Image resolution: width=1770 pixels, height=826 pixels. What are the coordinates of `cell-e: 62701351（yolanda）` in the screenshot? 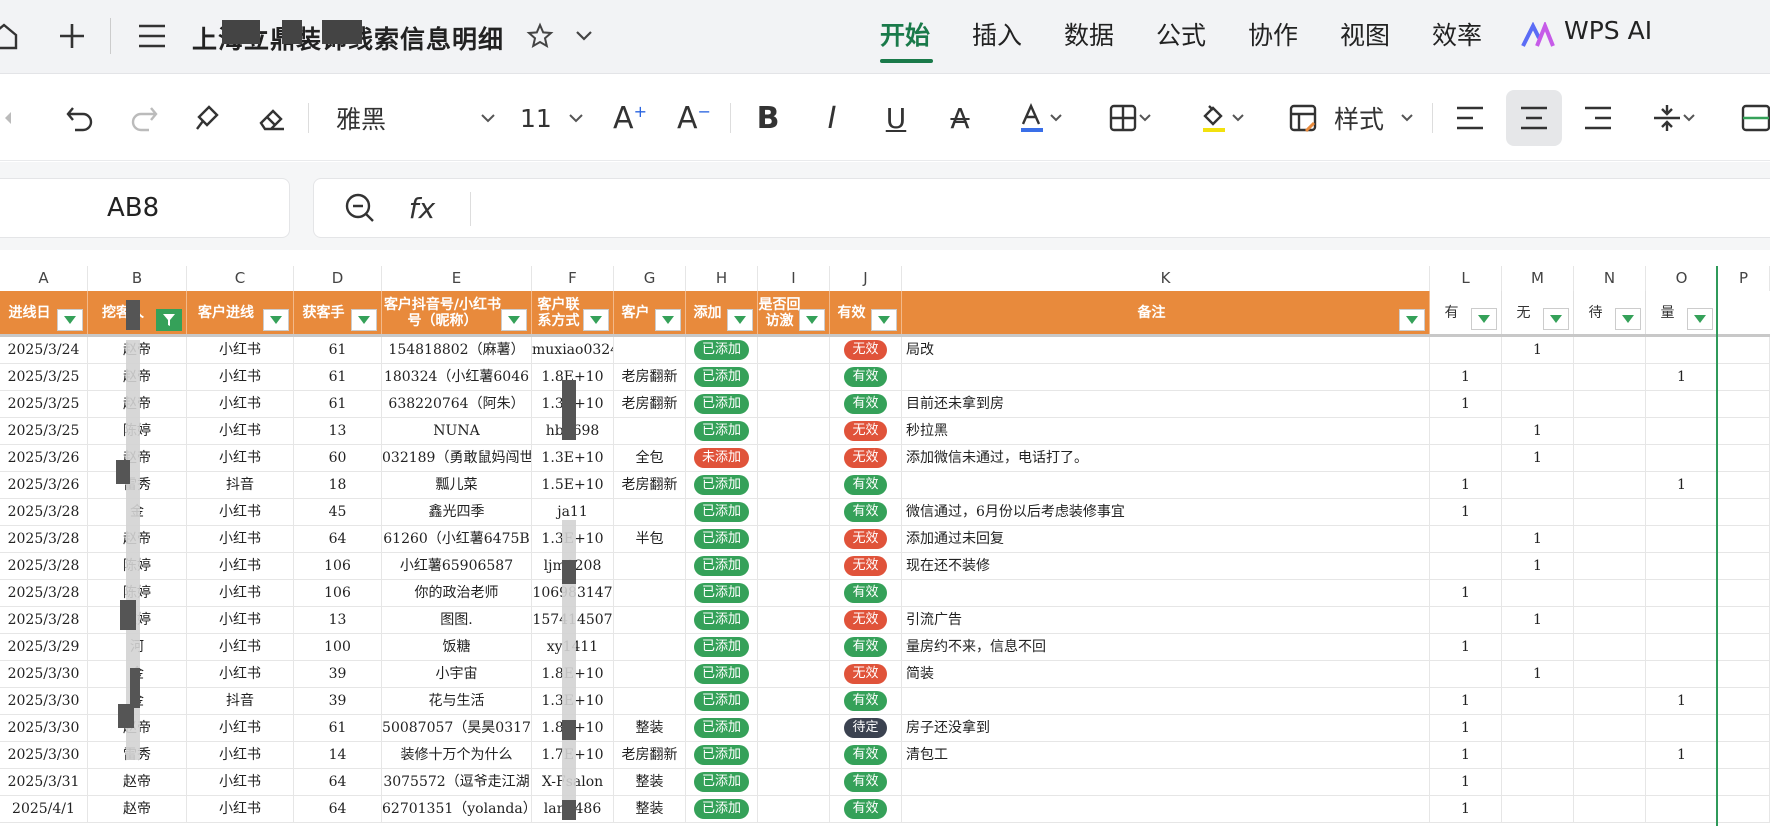 It's located at (457, 809).